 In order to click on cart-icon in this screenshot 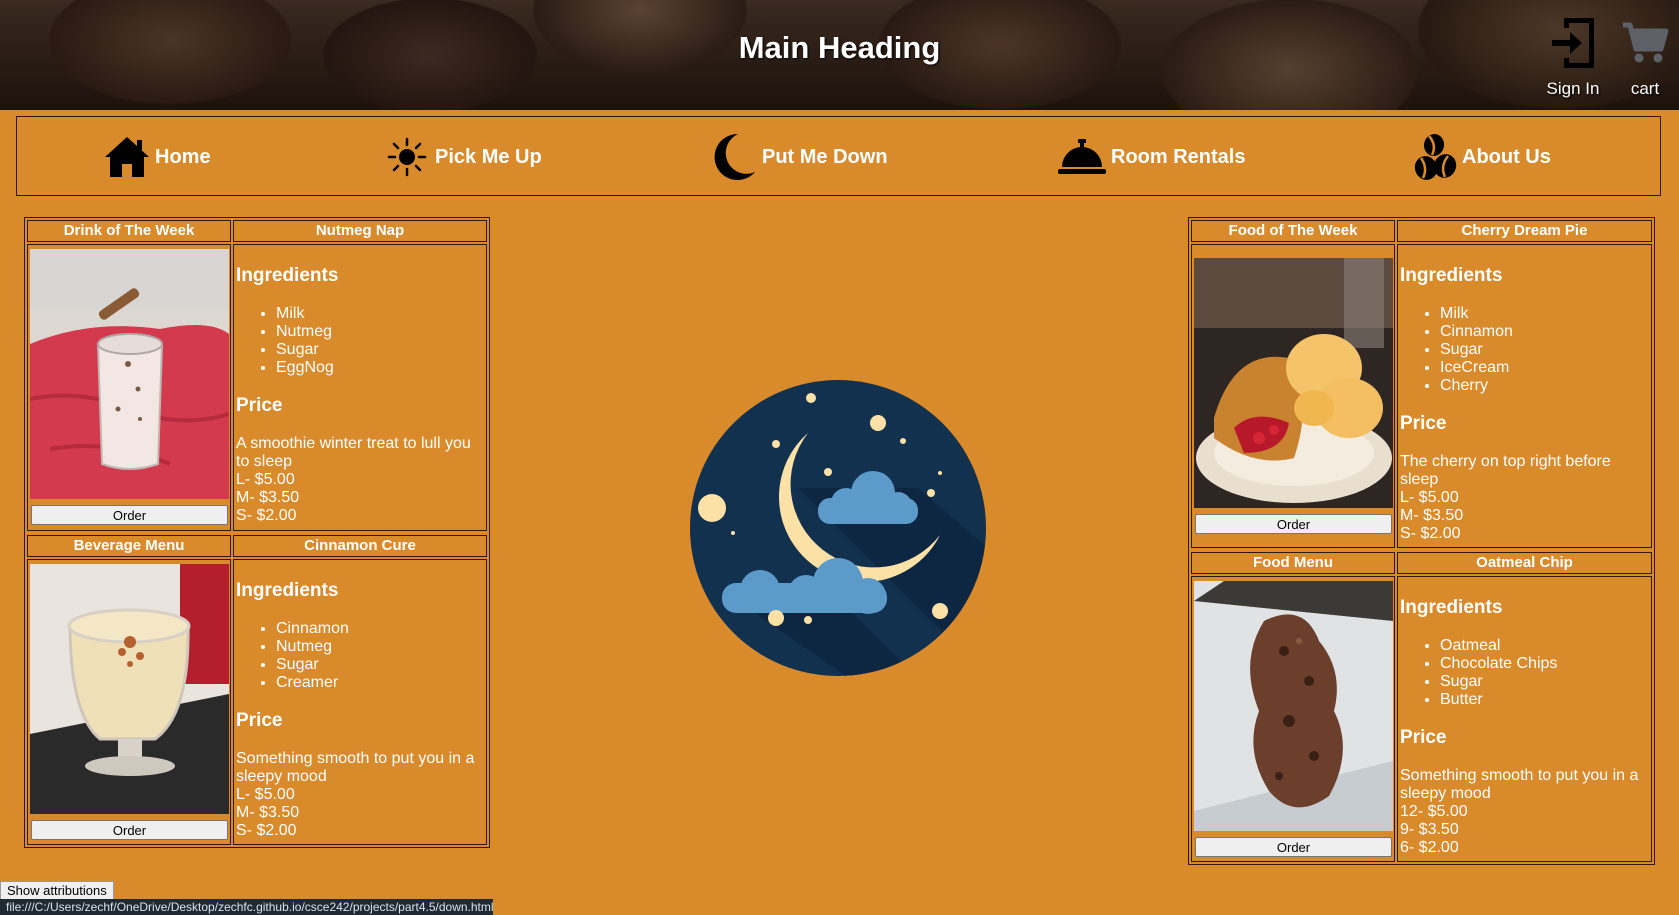, I will do `click(1644, 43)`.